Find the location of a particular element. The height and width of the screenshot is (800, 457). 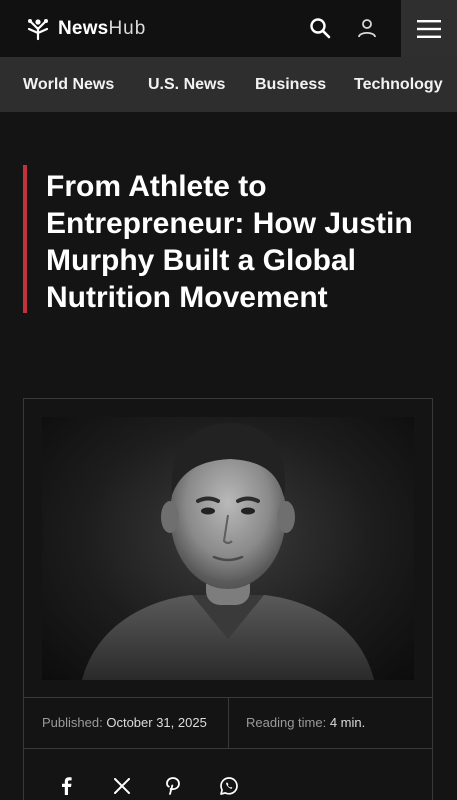

nav-item-world-news: World News is located at coordinates (68, 85).